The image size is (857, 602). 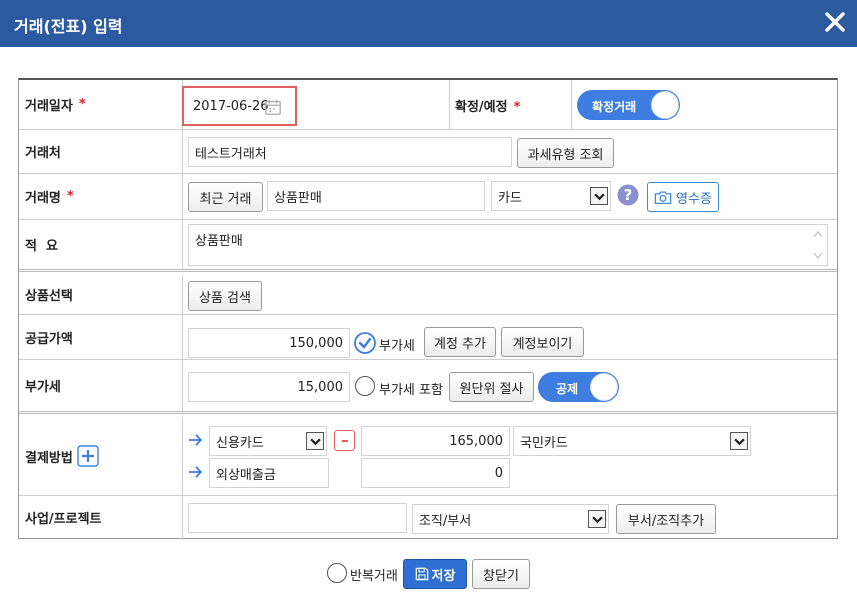 I want to click on project-label: 사업/프로젝트, so click(x=101, y=517).